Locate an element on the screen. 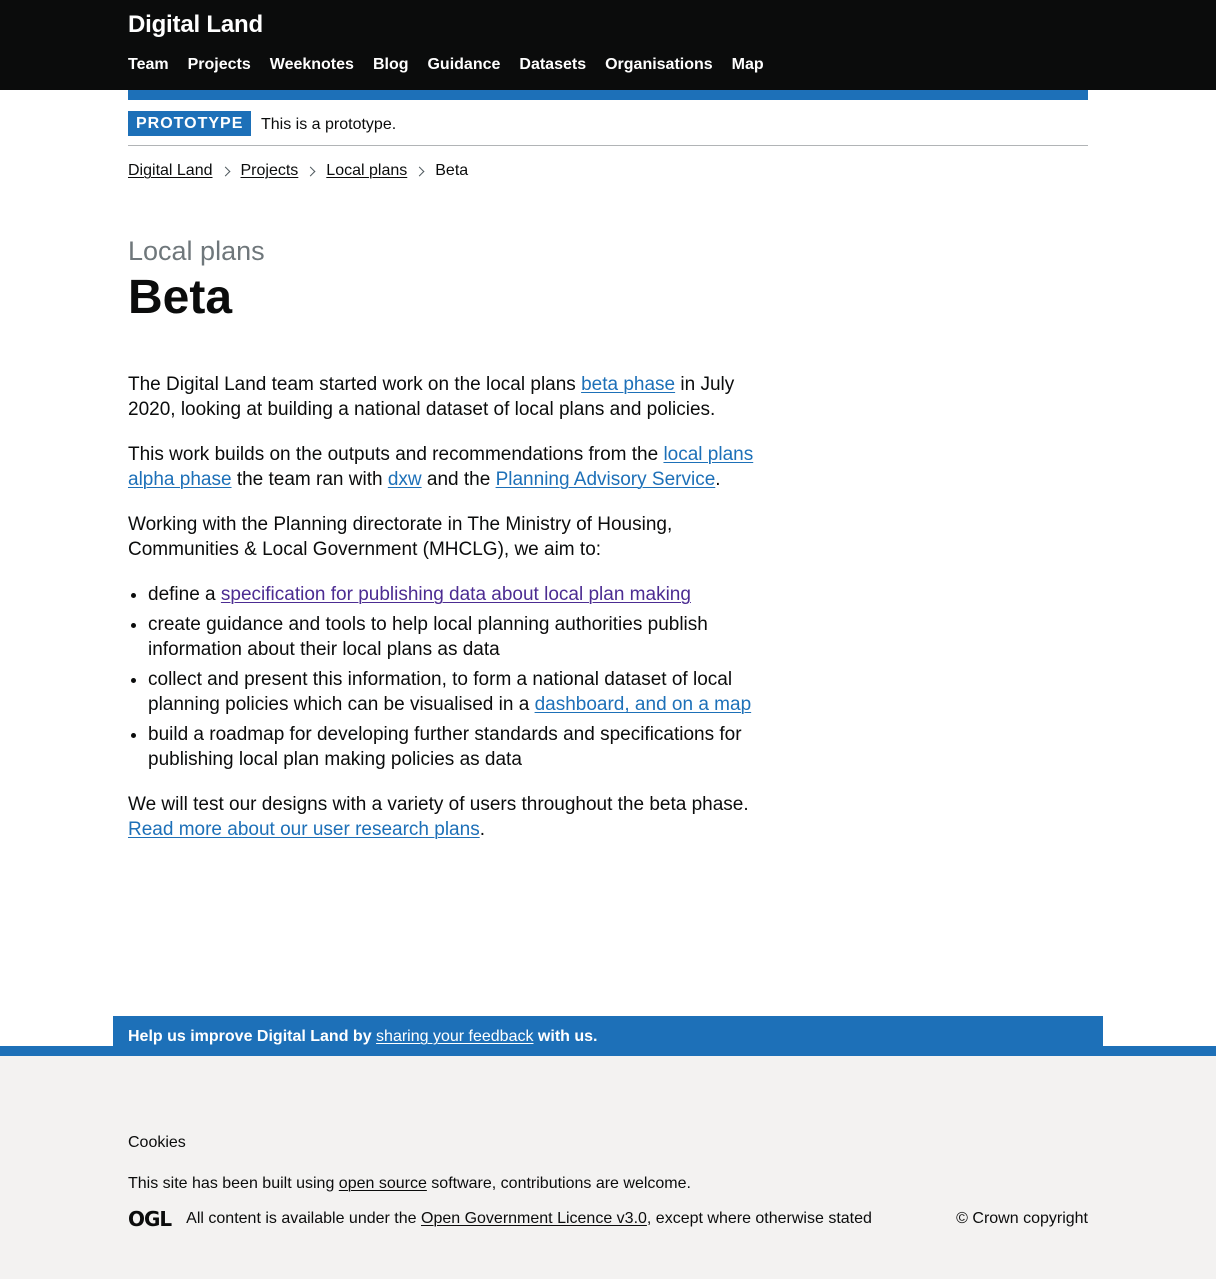 The width and height of the screenshot is (1216, 1279). footer-accent-bar is located at coordinates (608, 1051).